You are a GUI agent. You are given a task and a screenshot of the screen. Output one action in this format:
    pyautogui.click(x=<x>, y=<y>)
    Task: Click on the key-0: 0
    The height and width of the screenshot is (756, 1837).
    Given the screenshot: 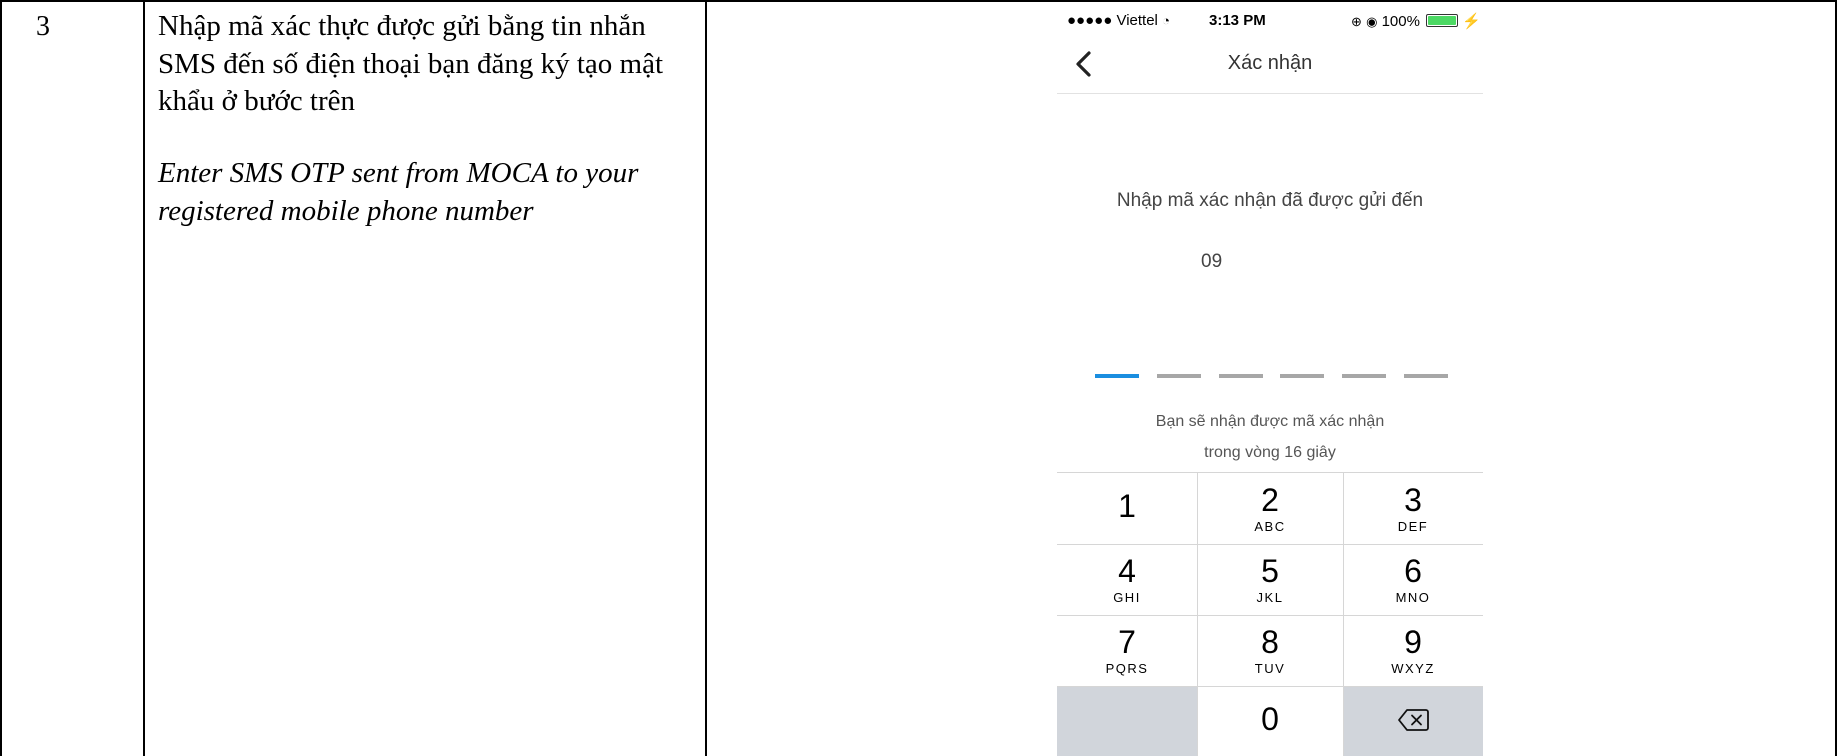 What is the action you would take?
    pyautogui.click(x=1270, y=721)
    